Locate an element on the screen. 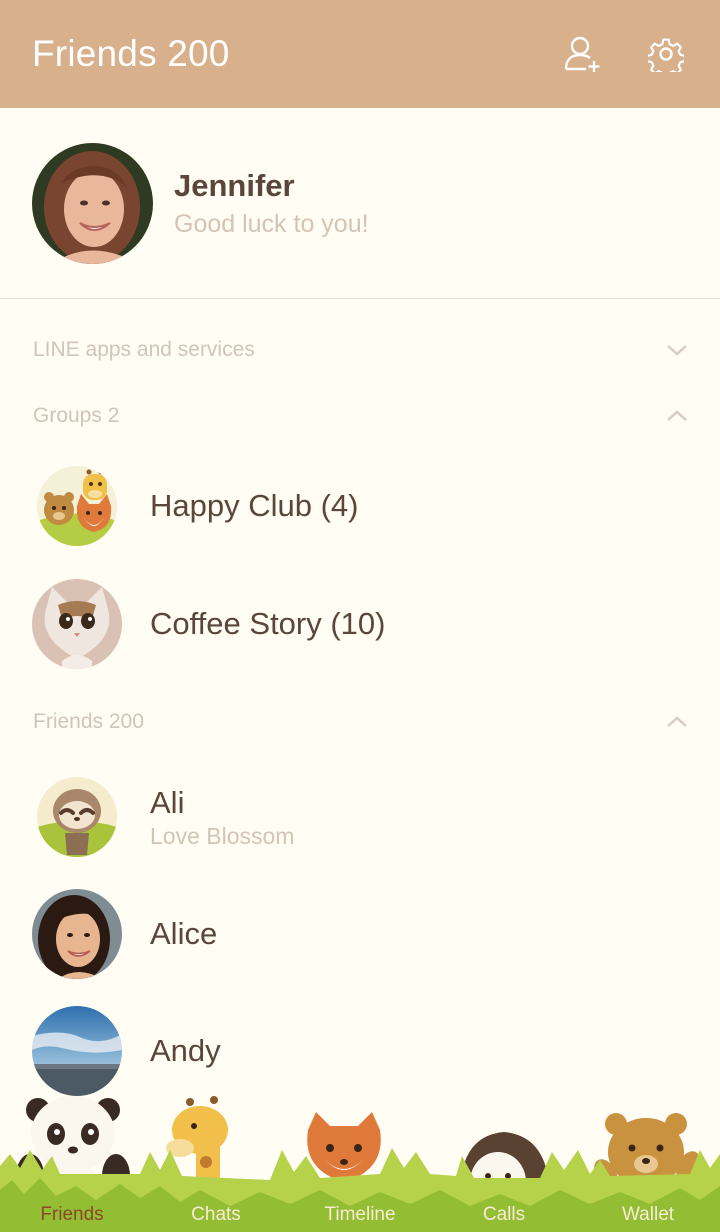 The height and width of the screenshot is (1232, 720). chevron-down-icon is located at coordinates (677, 350).